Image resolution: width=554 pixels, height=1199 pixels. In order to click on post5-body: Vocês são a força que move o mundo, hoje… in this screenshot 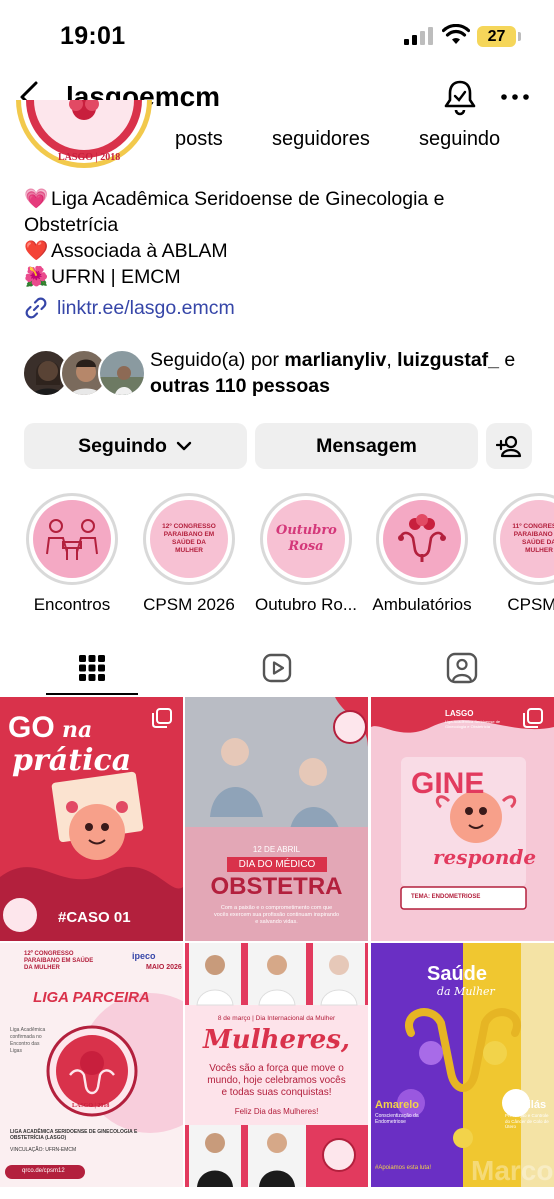, I will do `click(276, 1080)`.